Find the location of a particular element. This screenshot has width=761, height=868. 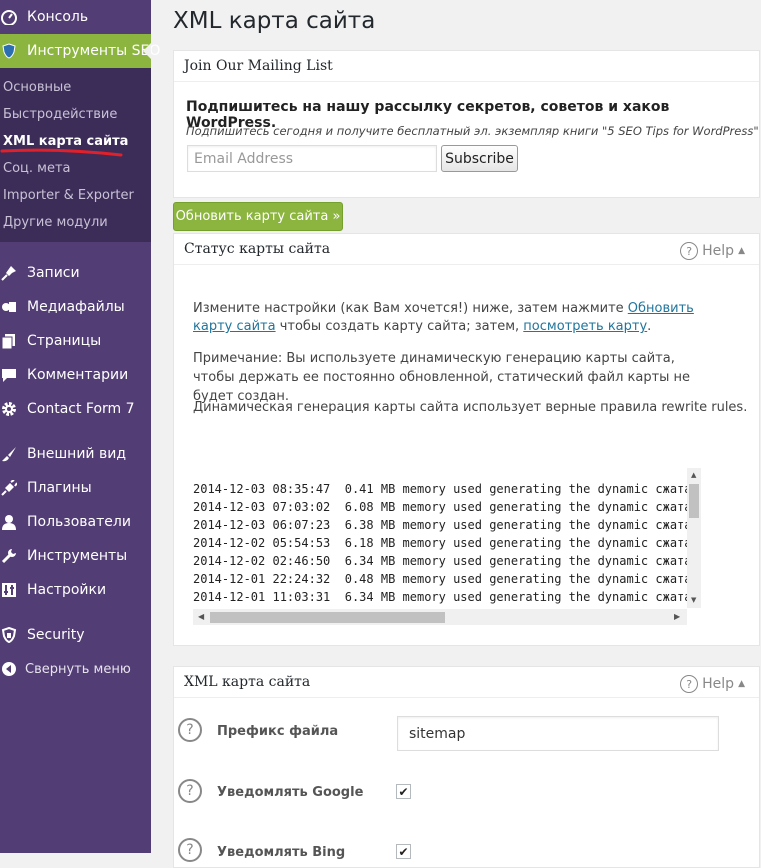

menu-security: Security is located at coordinates (75, 635).